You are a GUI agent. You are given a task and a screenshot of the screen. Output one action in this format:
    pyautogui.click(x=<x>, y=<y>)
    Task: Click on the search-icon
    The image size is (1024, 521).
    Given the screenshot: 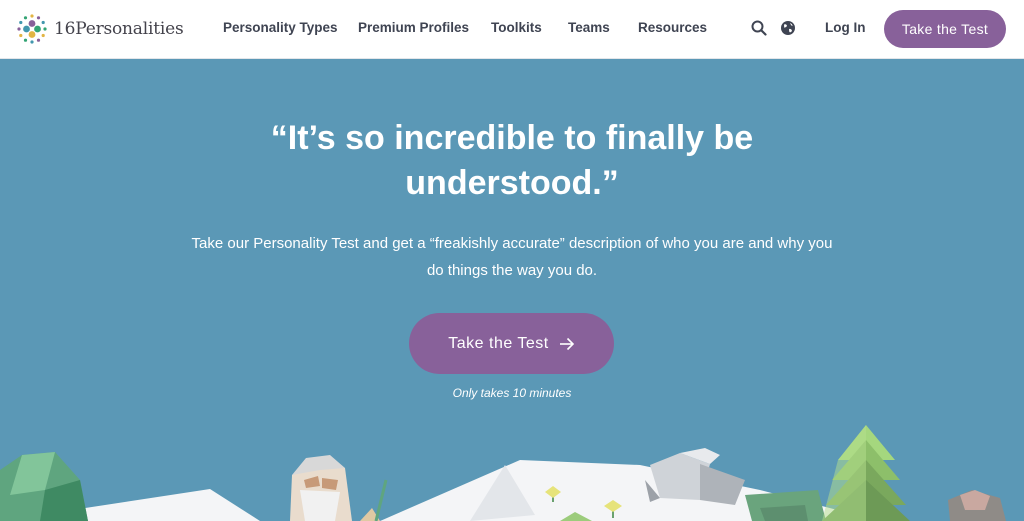 What is the action you would take?
    pyautogui.click(x=759, y=28)
    